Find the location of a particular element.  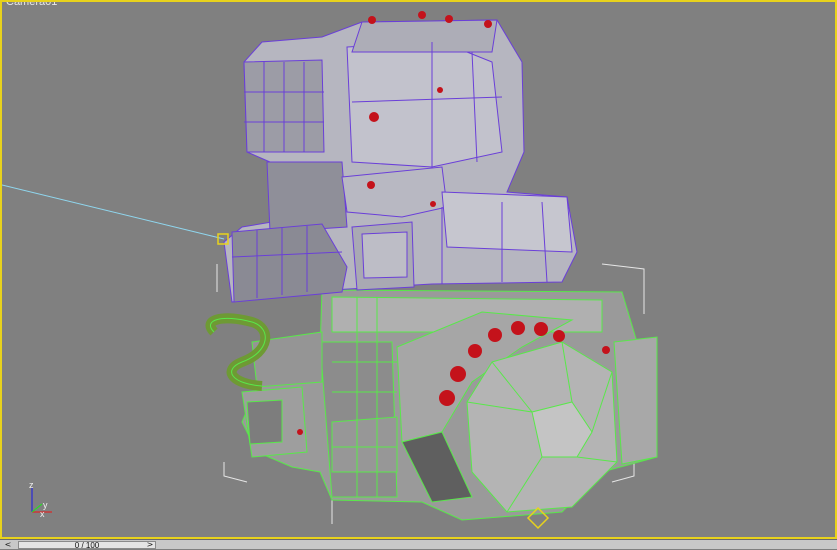

prev-frame-button: < is located at coordinates (8, 545).